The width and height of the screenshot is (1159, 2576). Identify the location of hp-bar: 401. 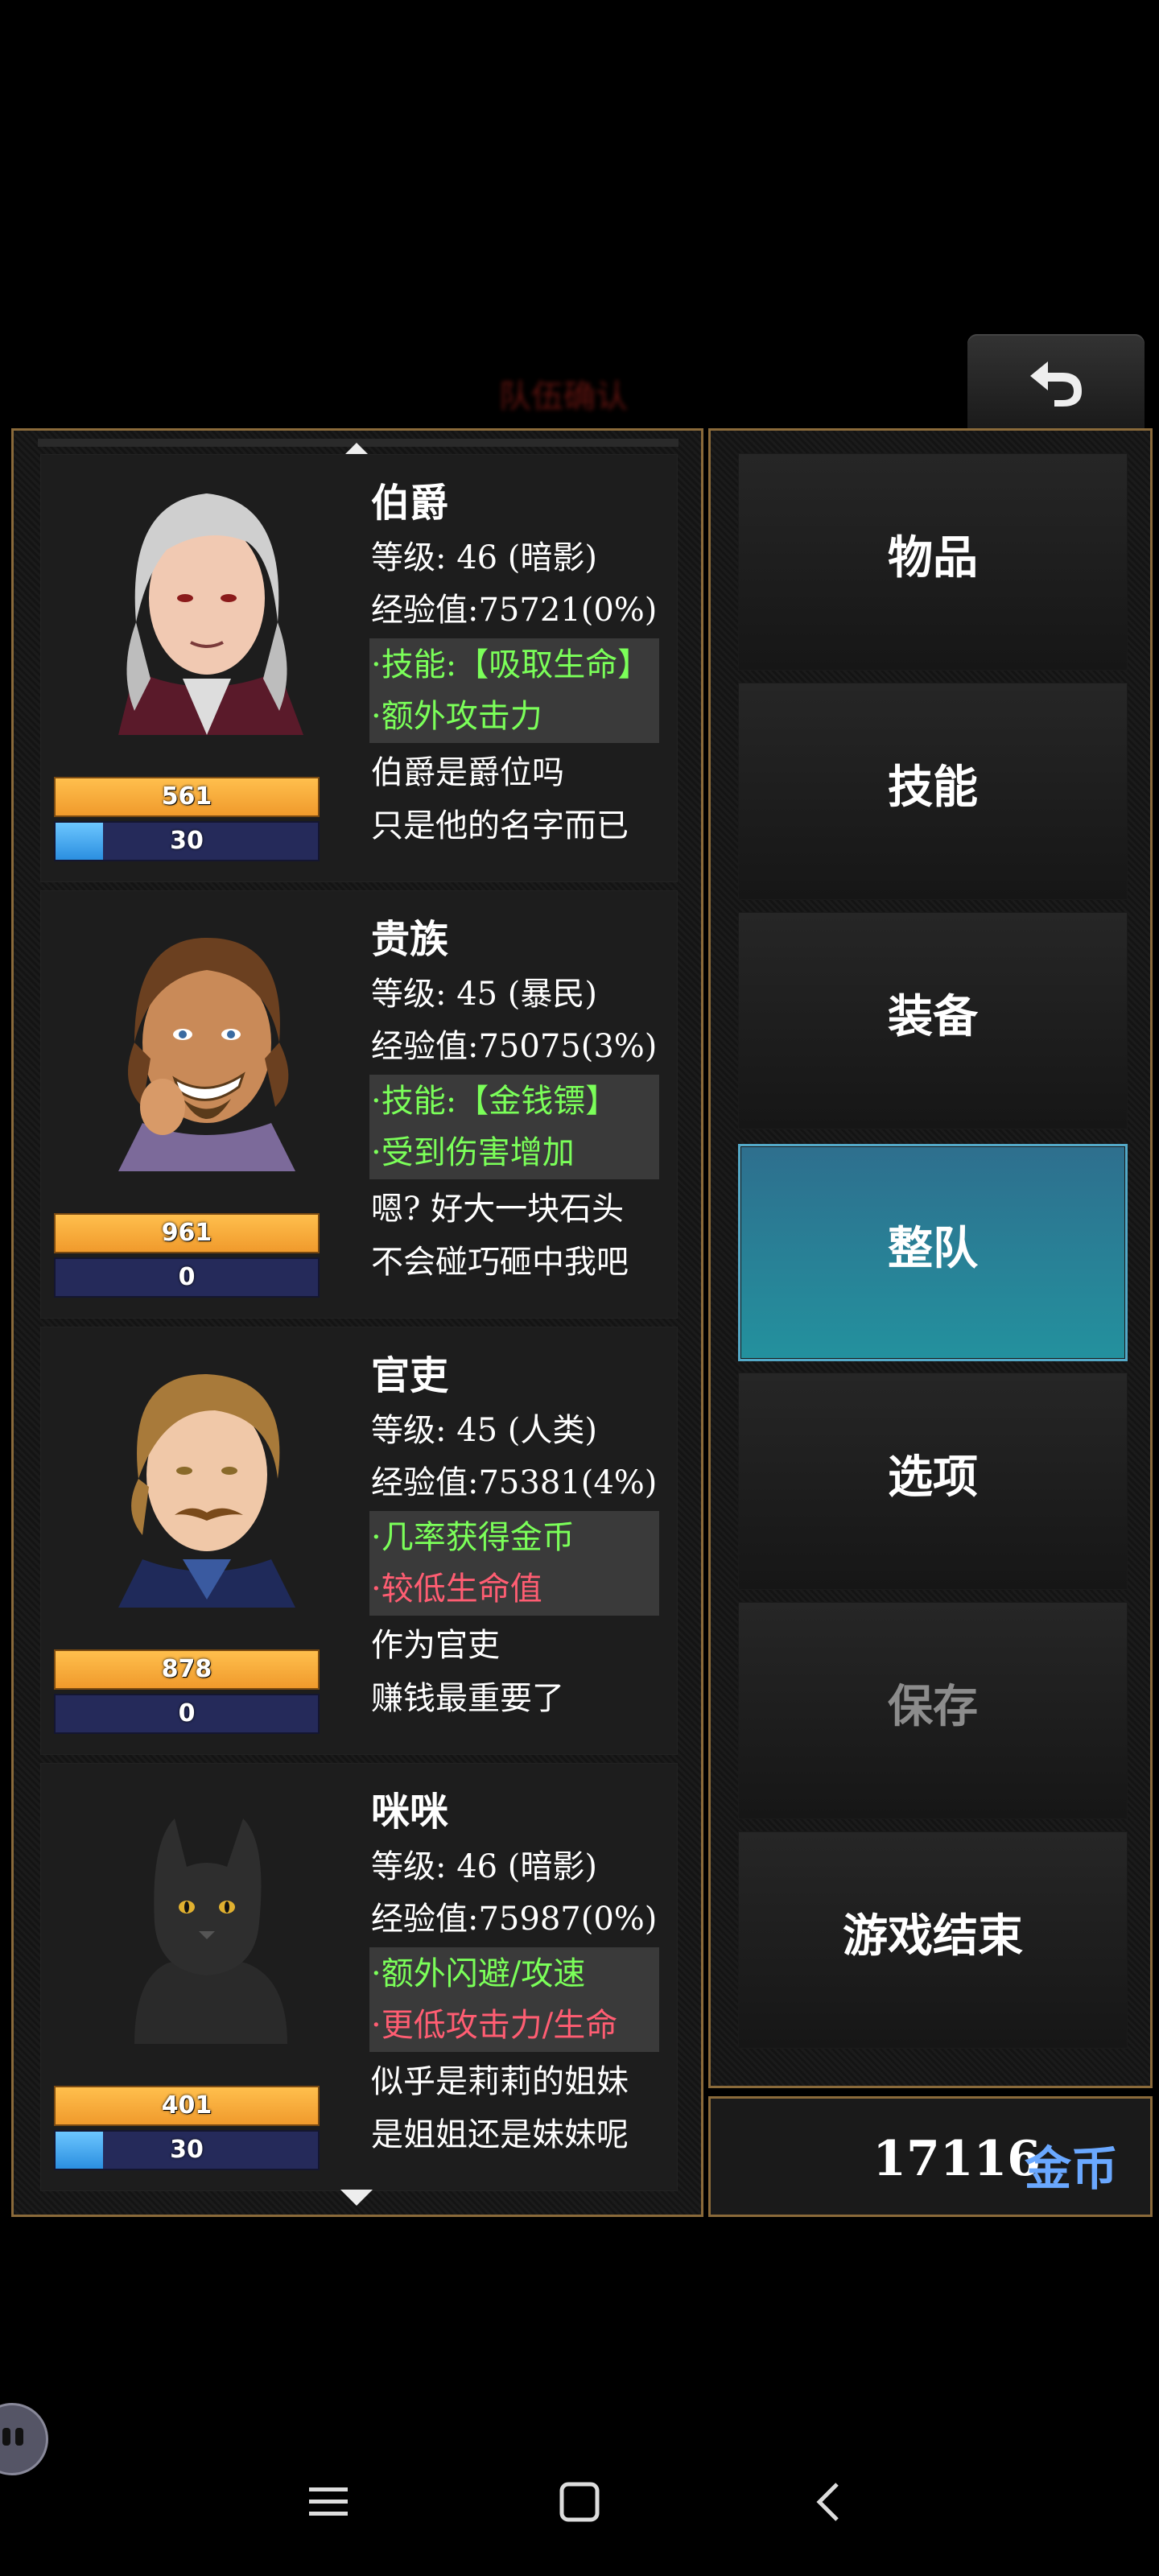
(187, 2106).